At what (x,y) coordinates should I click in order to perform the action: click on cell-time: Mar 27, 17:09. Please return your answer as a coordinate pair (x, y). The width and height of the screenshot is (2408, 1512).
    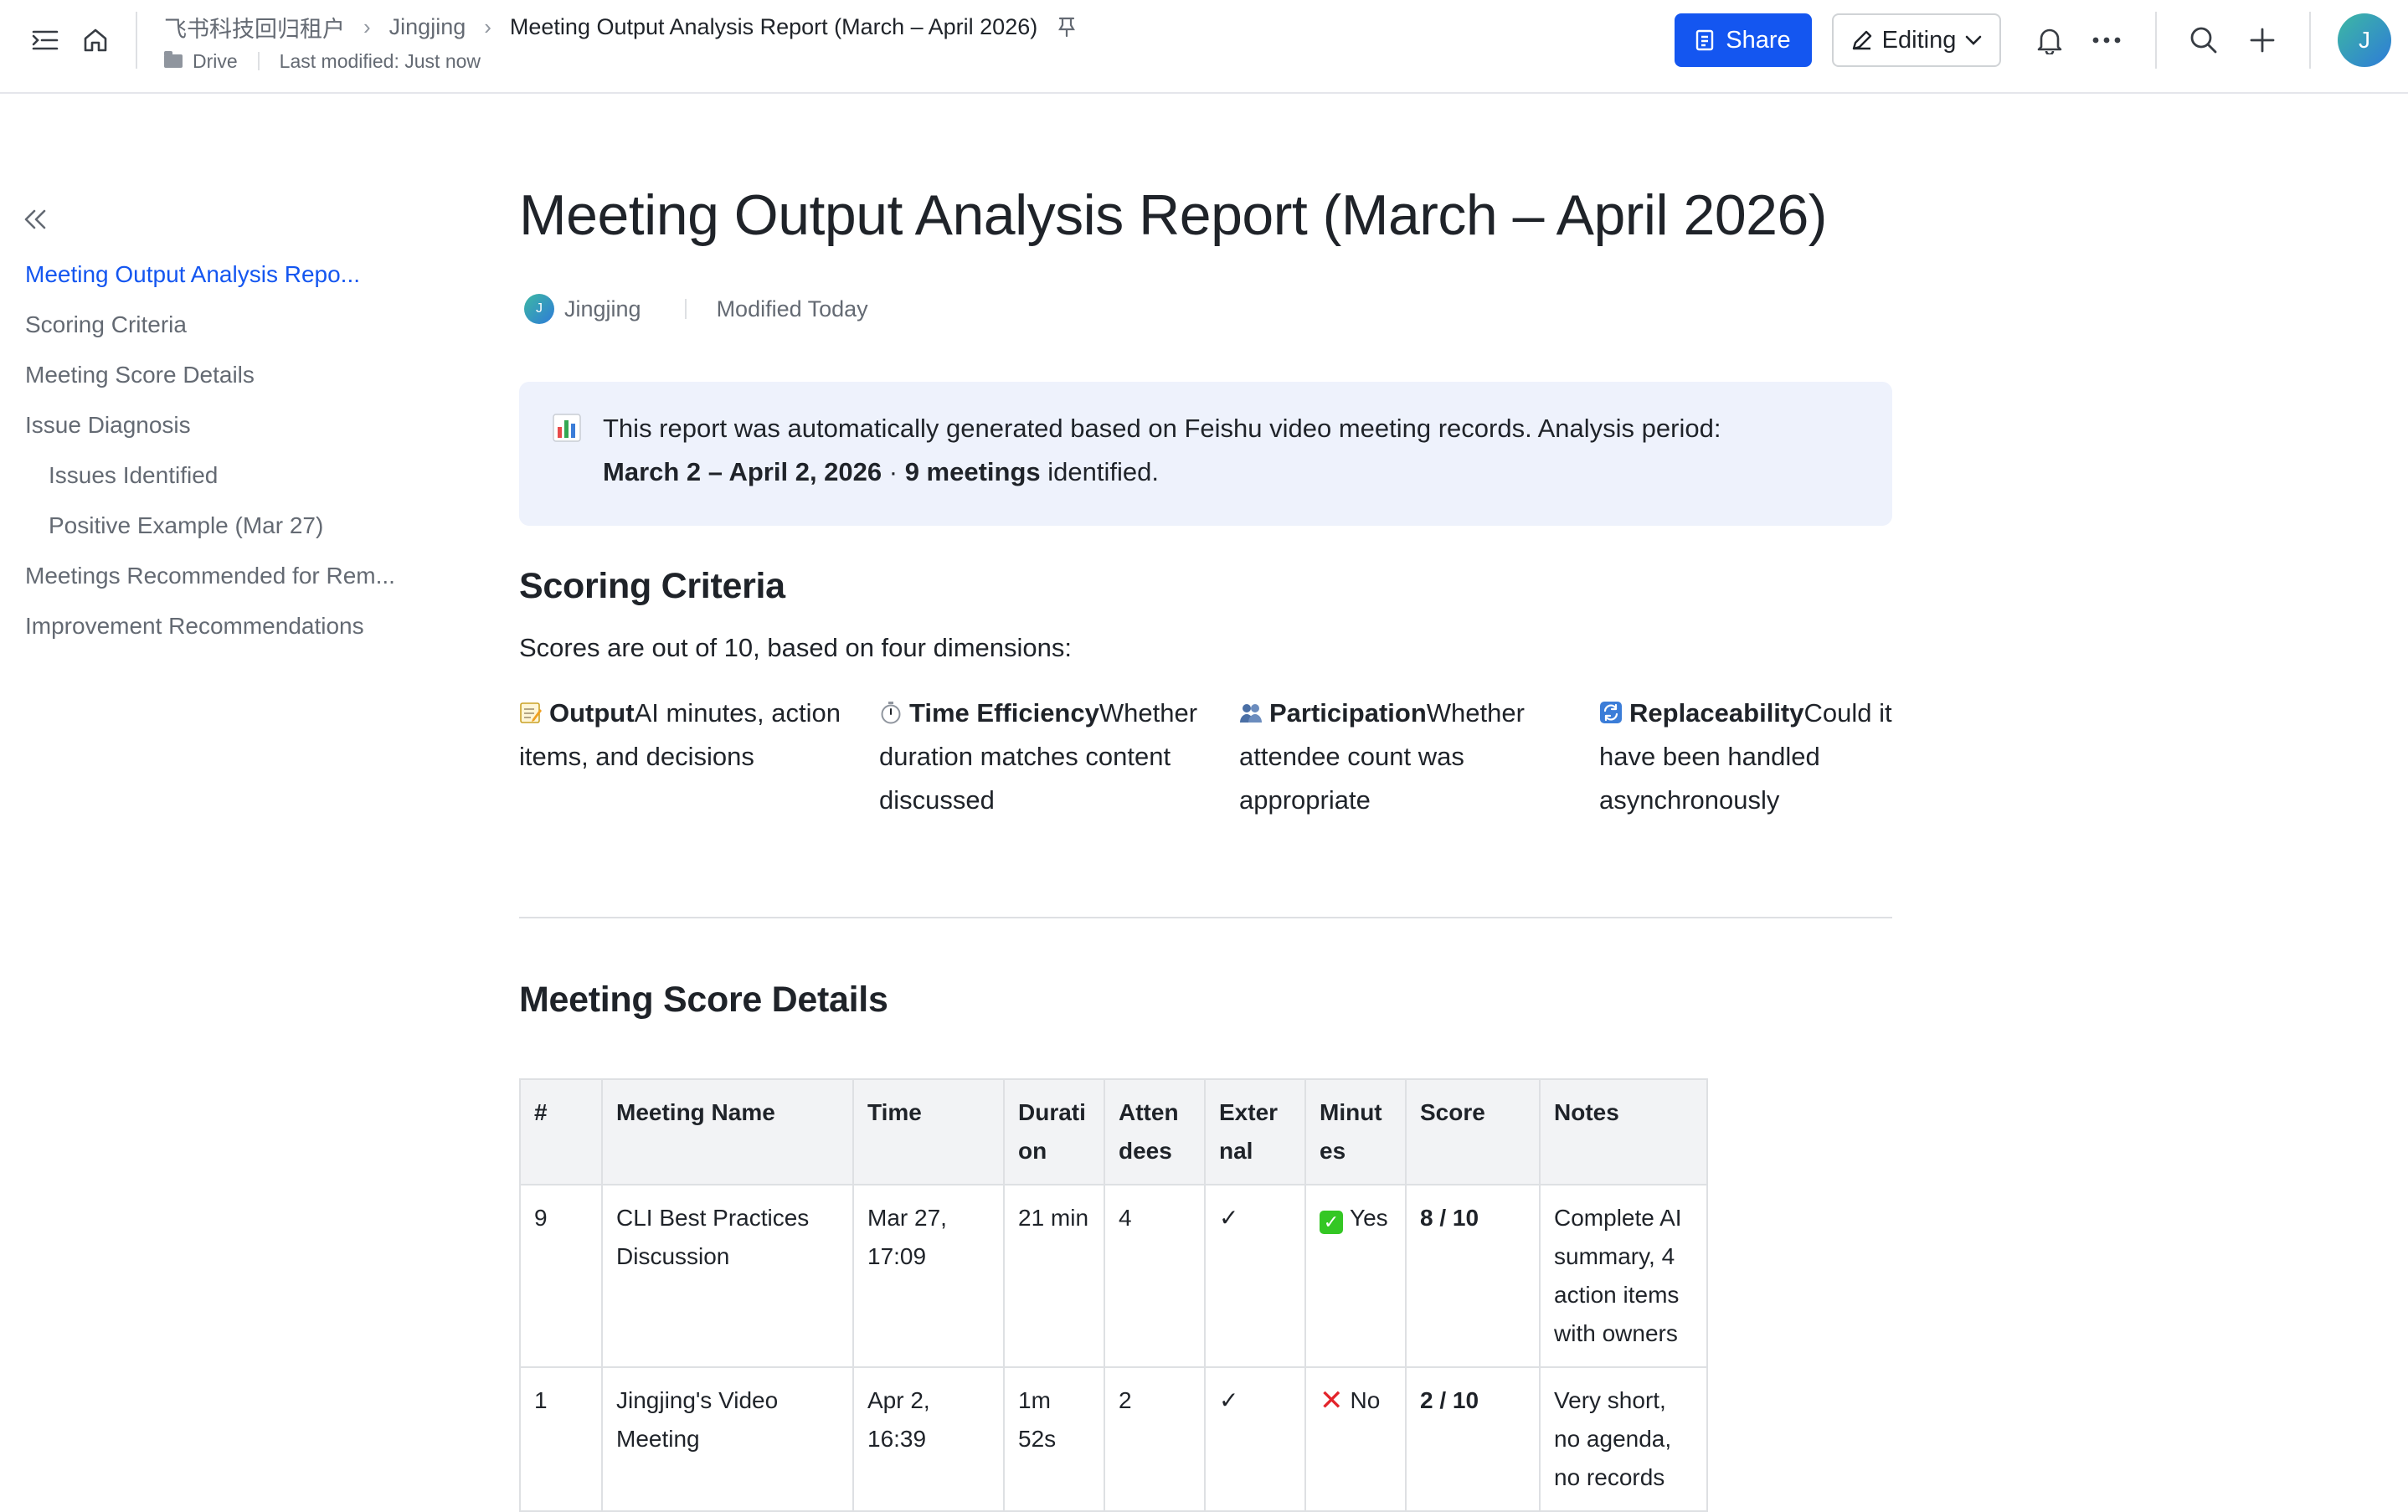
    Looking at the image, I should click on (928, 1276).